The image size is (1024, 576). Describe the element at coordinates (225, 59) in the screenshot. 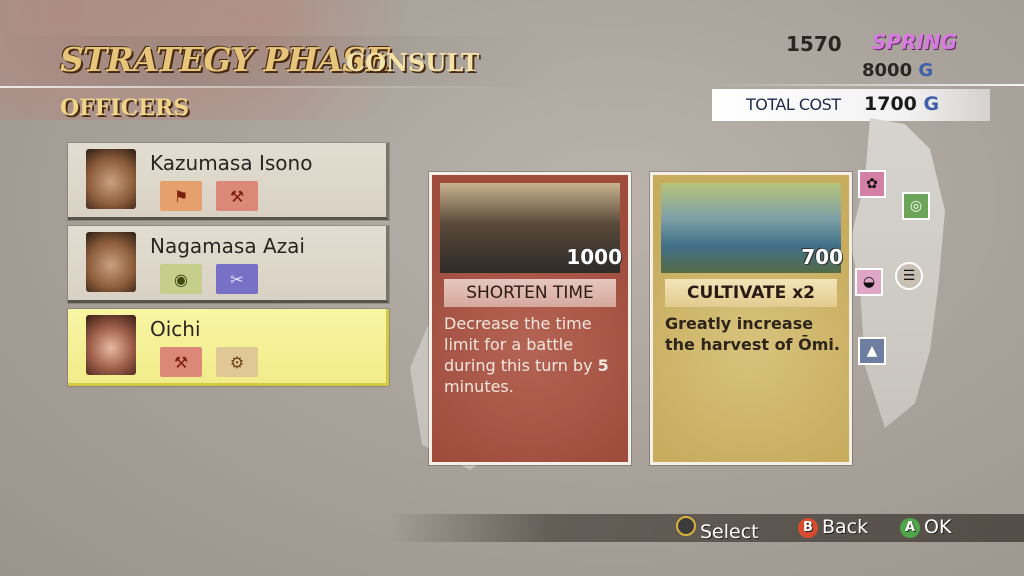

I see `page-title: STRATEGY PHASE` at that location.